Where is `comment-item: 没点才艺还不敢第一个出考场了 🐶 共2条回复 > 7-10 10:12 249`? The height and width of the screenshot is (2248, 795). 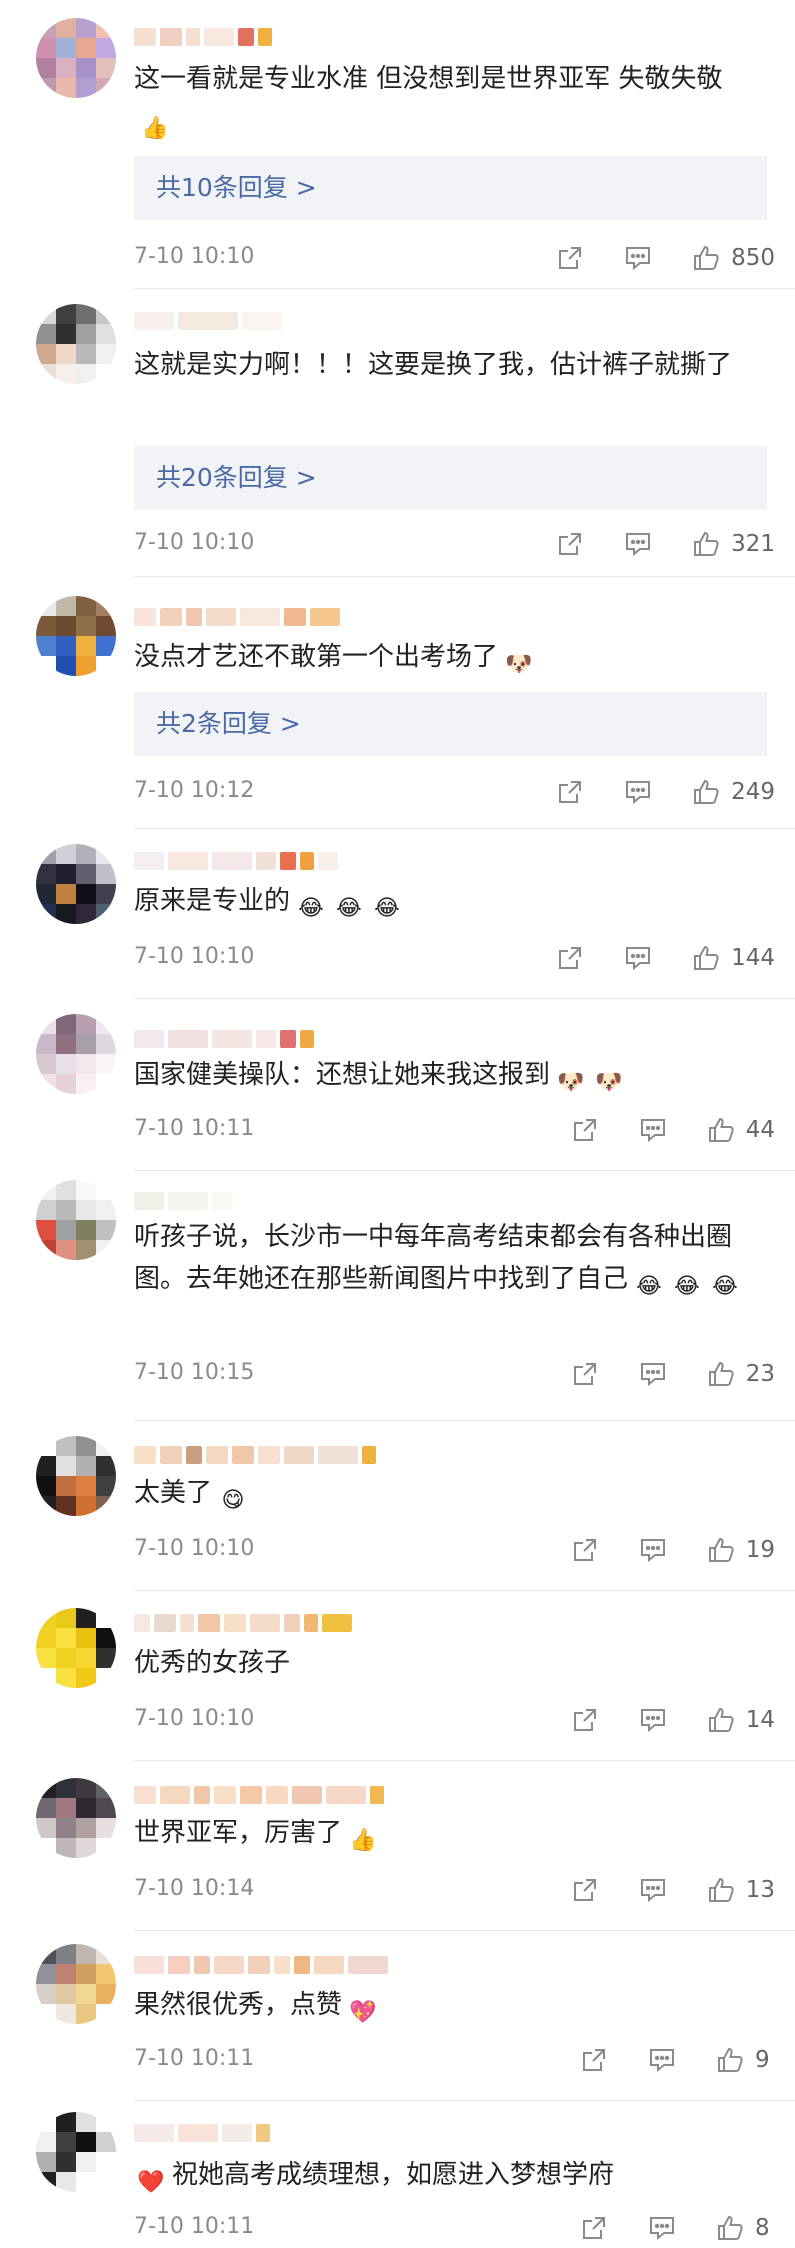 comment-item: 没点才艺还不敢第一个出考场了 🐶 共2条回复 > 7-10 10:12 249 is located at coordinates (397, 709).